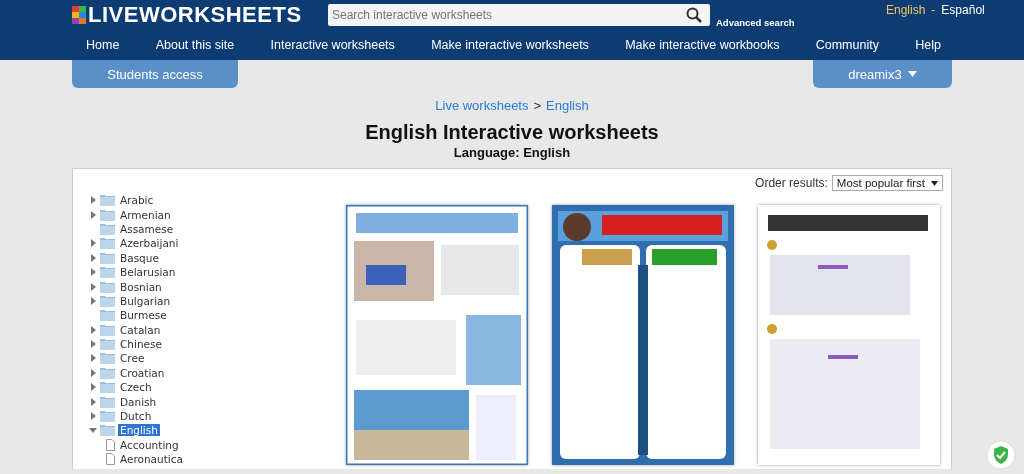 The image size is (1024, 474). I want to click on nav-link: Interactive worksheets, so click(332, 45).